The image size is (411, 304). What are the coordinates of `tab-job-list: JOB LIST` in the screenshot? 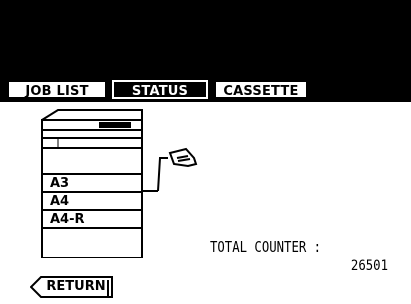 It's located at (57, 89).